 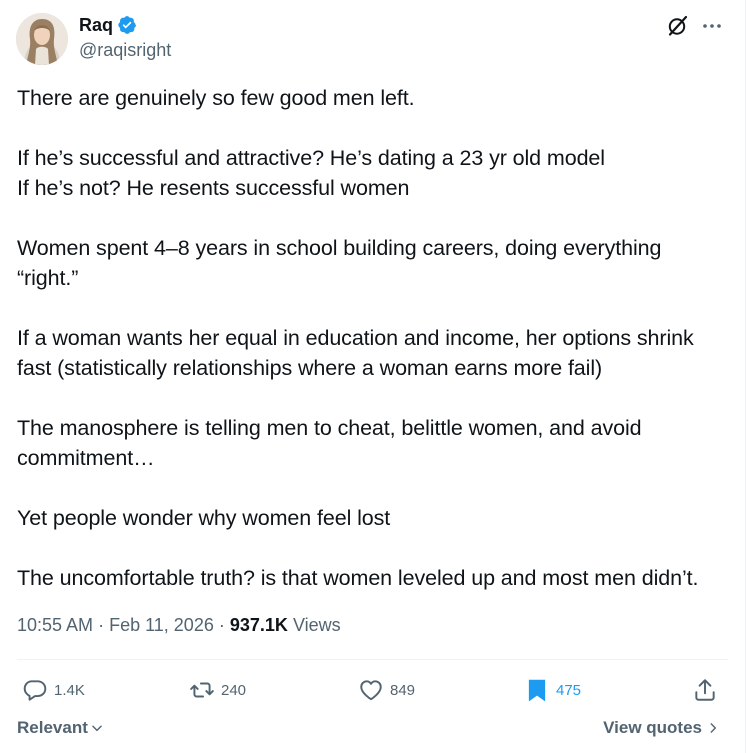 What do you see at coordinates (217, 690) in the screenshot?
I see `repost-button: 240` at bounding box center [217, 690].